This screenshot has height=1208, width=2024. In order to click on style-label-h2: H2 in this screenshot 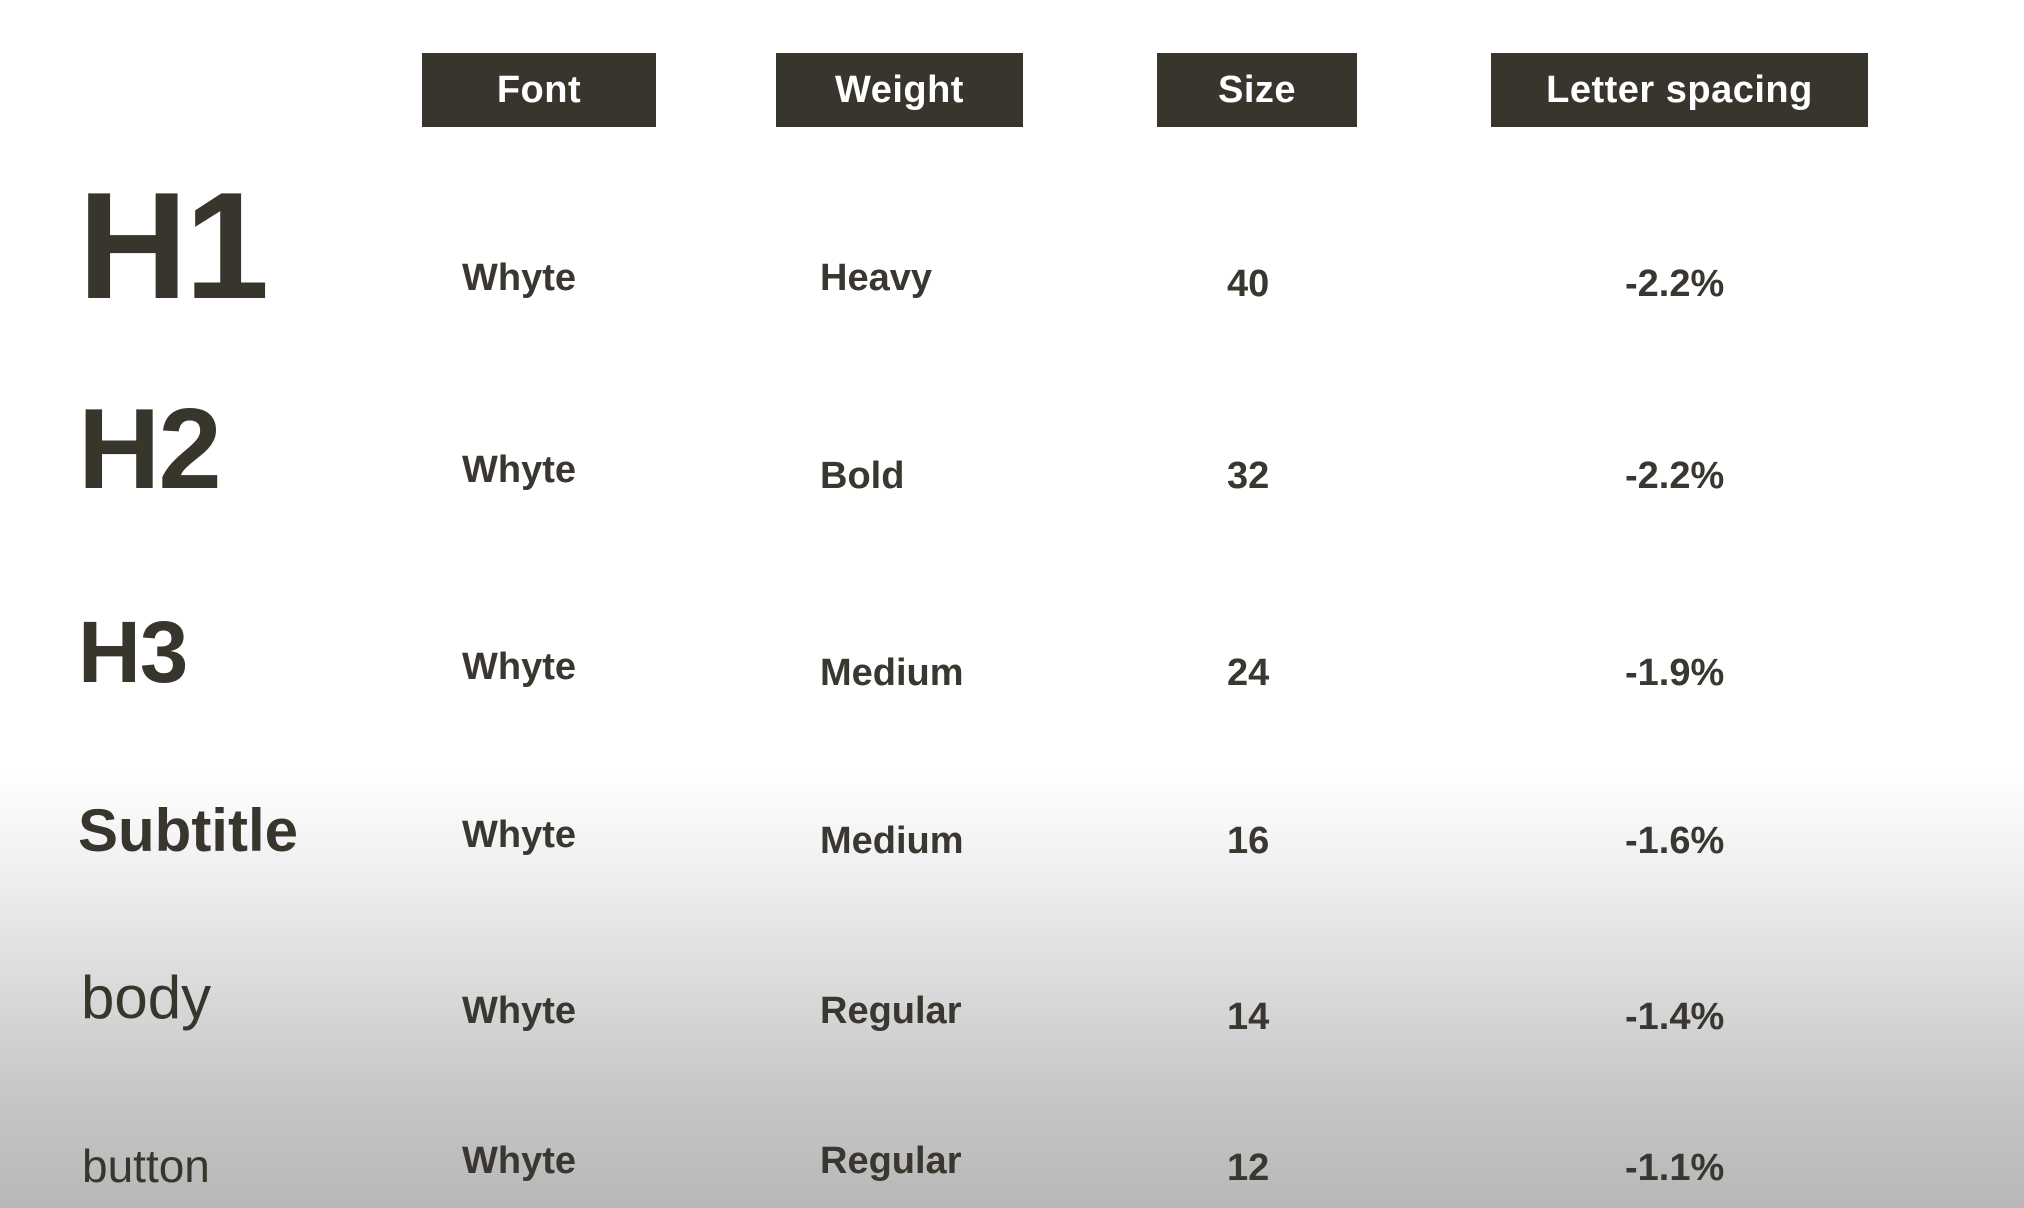, I will do `click(150, 449)`.